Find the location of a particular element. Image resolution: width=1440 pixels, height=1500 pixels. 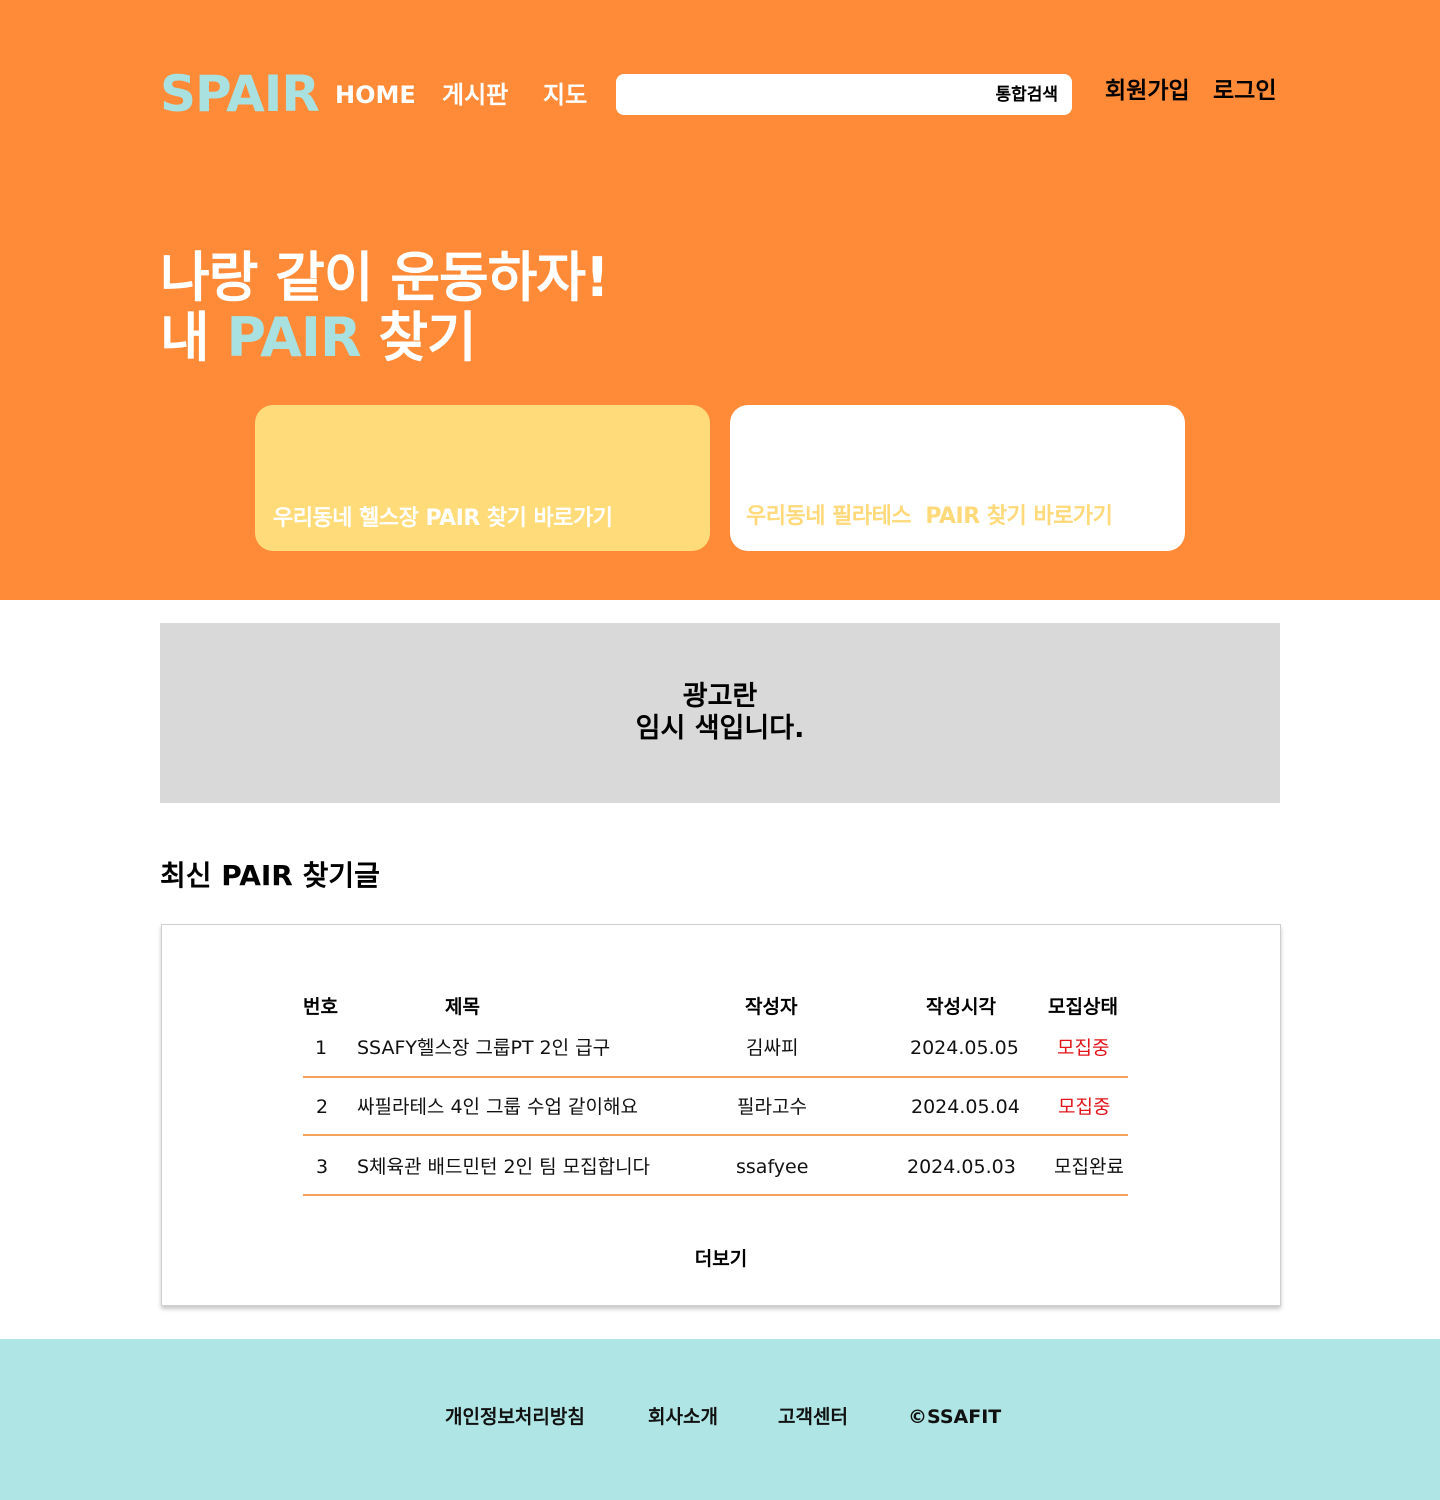

nav-board: 게시판 is located at coordinates (475, 95).